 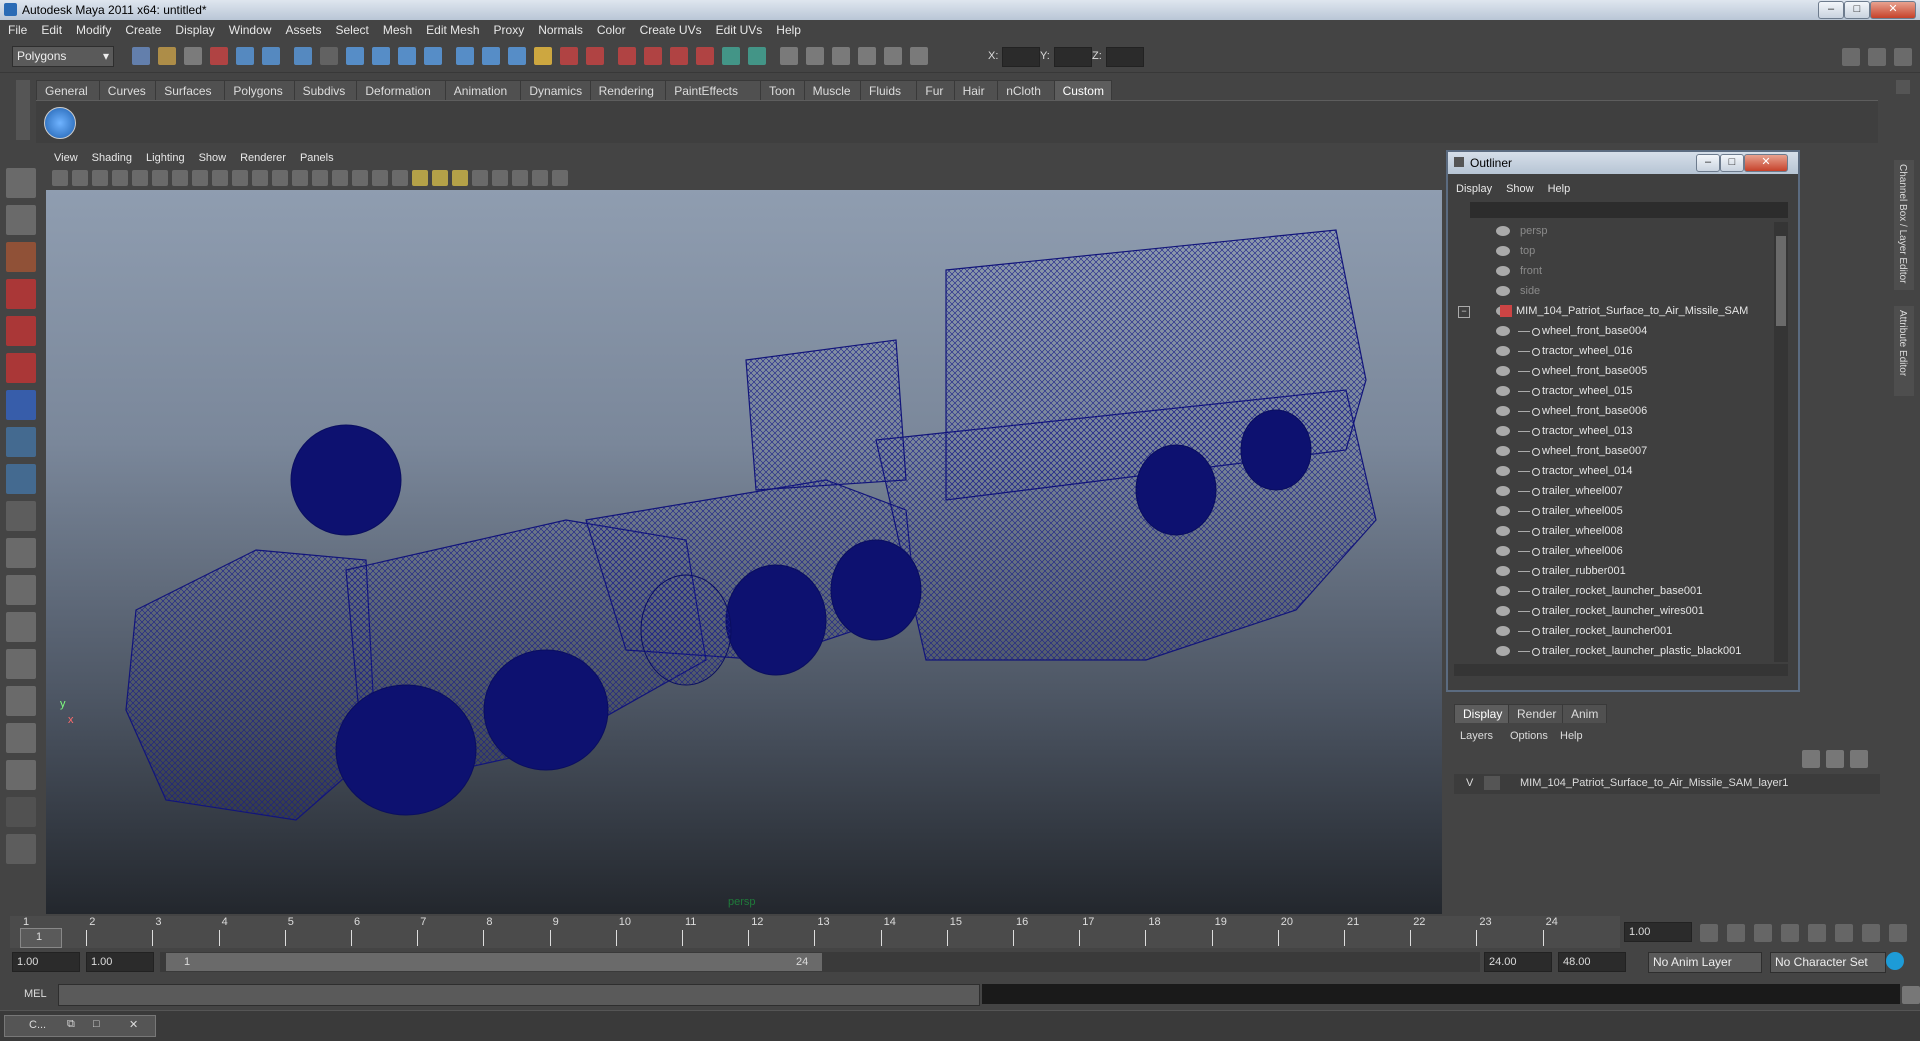 What do you see at coordinates (1898, 933) in the screenshot?
I see `go-to-end-icon` at bounding box center [1898, 933].